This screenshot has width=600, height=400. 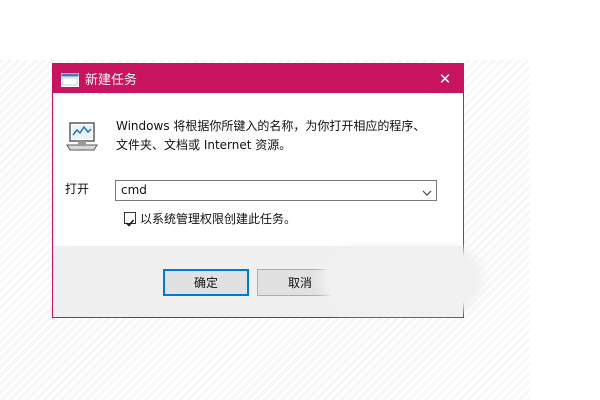 What do you see at coordinates (258, 78) in the screenshot?
I see `title-bar: 新建任务 ✕` at bounding box center [258, 78].